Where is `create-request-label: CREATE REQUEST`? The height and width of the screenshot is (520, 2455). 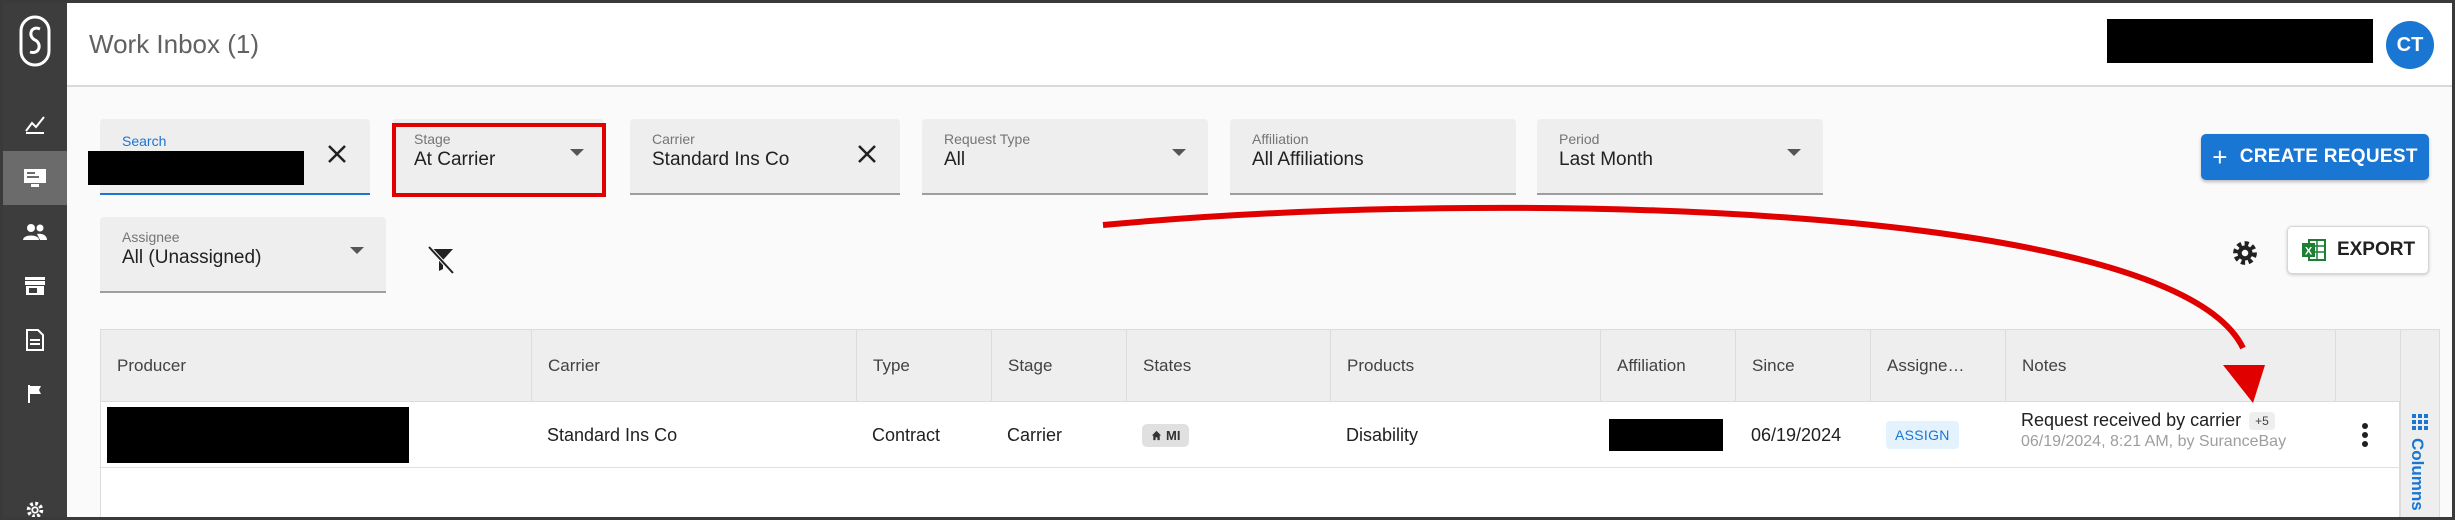
create-request-label: CREATE REQUEST is located at coordinates (2328, 156).